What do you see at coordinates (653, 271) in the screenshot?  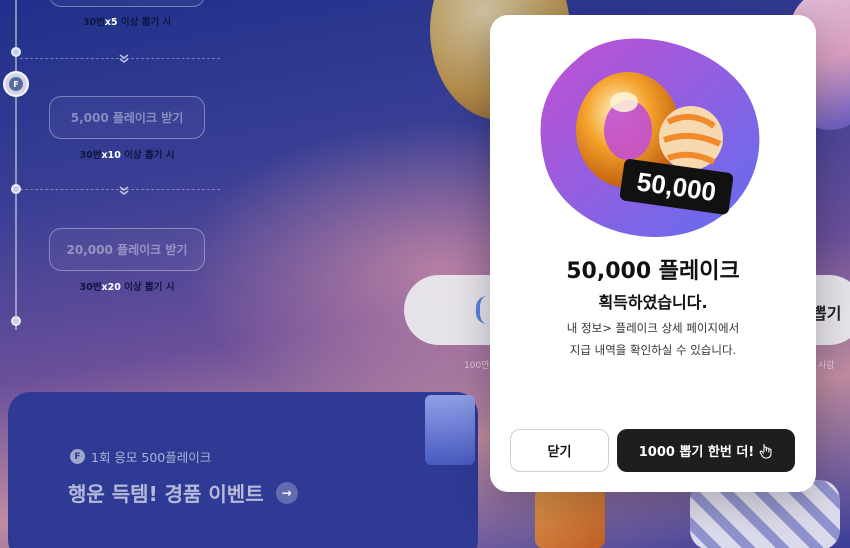 I see `reward-title: 50,000 플레이크` at bounding box center [653, 271].